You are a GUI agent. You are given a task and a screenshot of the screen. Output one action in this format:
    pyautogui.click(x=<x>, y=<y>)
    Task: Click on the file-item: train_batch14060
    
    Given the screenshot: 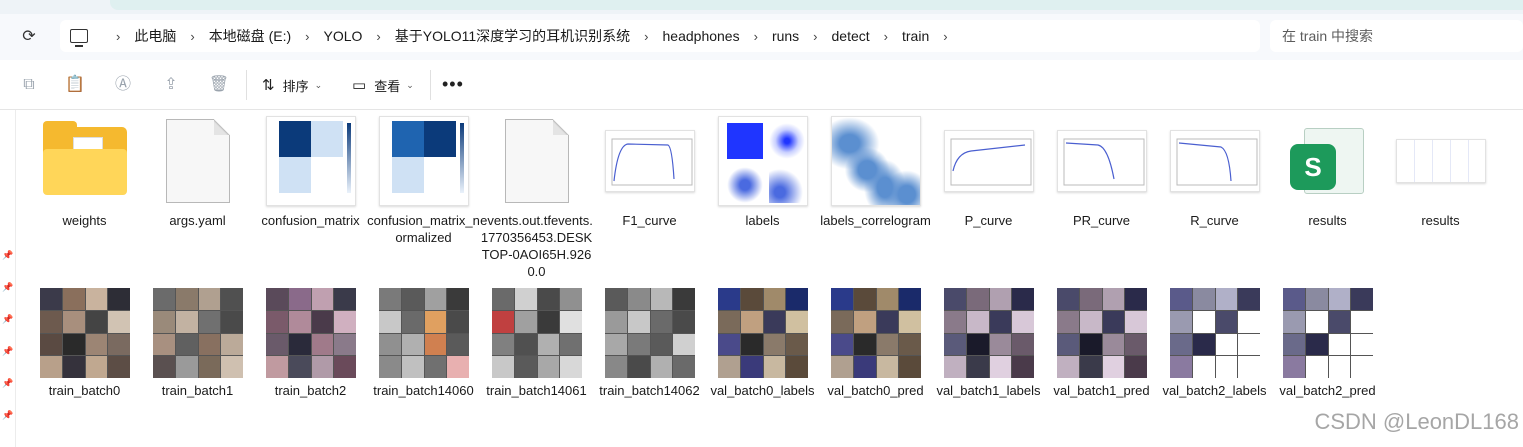 What is the action you would take?
    pyautogui.click(x=423, y=356)
    